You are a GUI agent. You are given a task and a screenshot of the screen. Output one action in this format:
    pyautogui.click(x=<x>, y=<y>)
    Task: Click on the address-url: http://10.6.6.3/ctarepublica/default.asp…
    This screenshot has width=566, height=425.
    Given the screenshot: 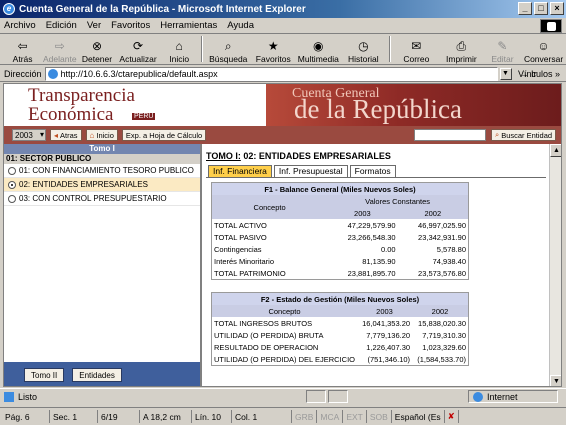 What is the action you would take?
    pyautogui.click(x=139, y=73)
    